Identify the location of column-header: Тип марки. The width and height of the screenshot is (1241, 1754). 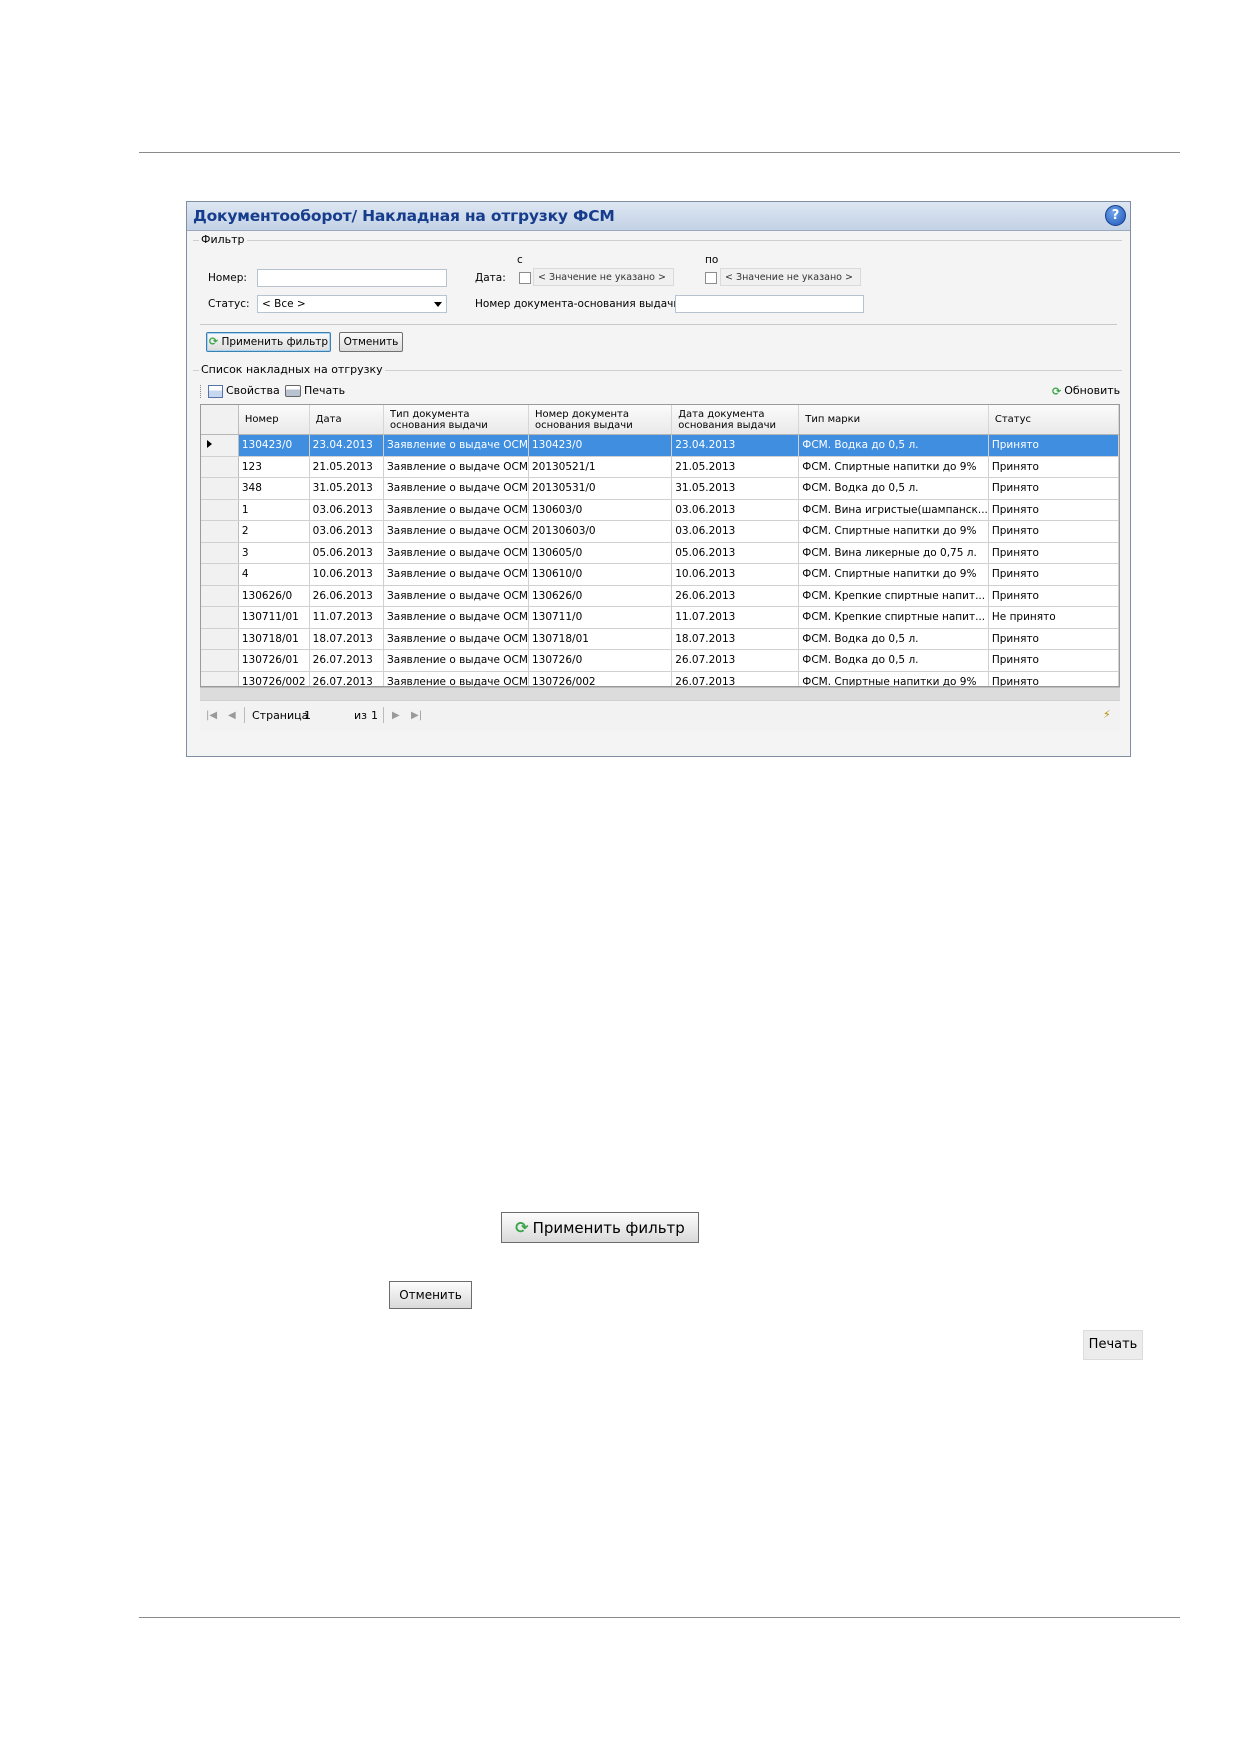
(893, 420).